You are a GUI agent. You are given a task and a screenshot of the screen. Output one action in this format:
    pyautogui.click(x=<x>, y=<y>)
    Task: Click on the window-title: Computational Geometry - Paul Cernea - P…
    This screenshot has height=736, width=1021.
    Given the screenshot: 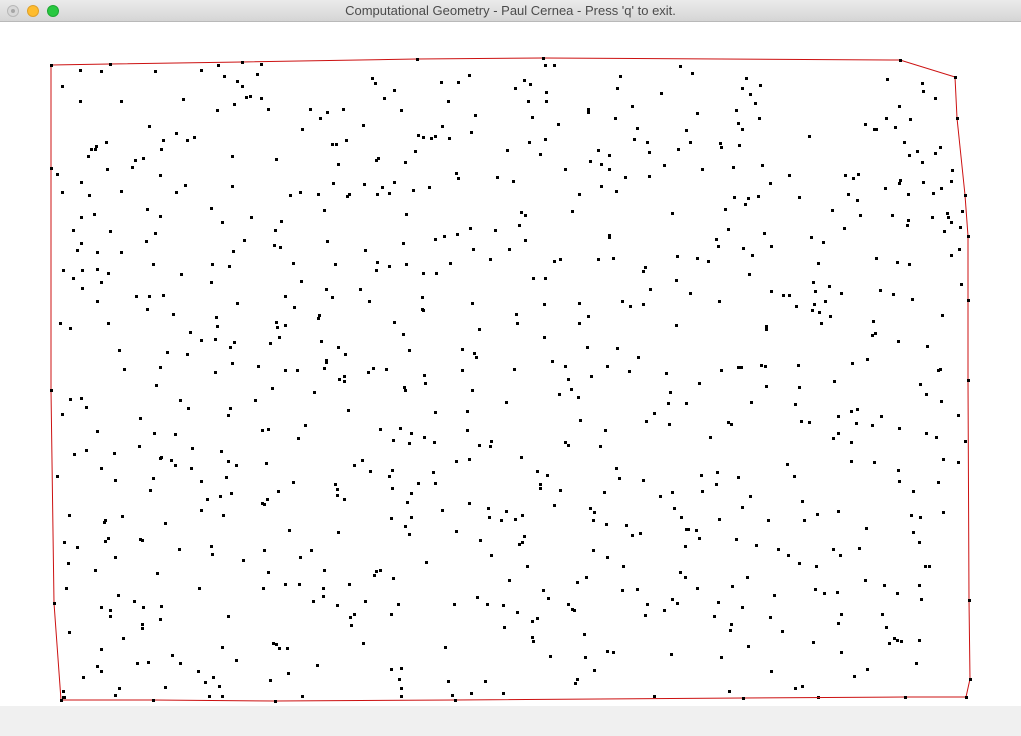 What is the action you would take?
    pyautogui.click(x=510, y=10)
    